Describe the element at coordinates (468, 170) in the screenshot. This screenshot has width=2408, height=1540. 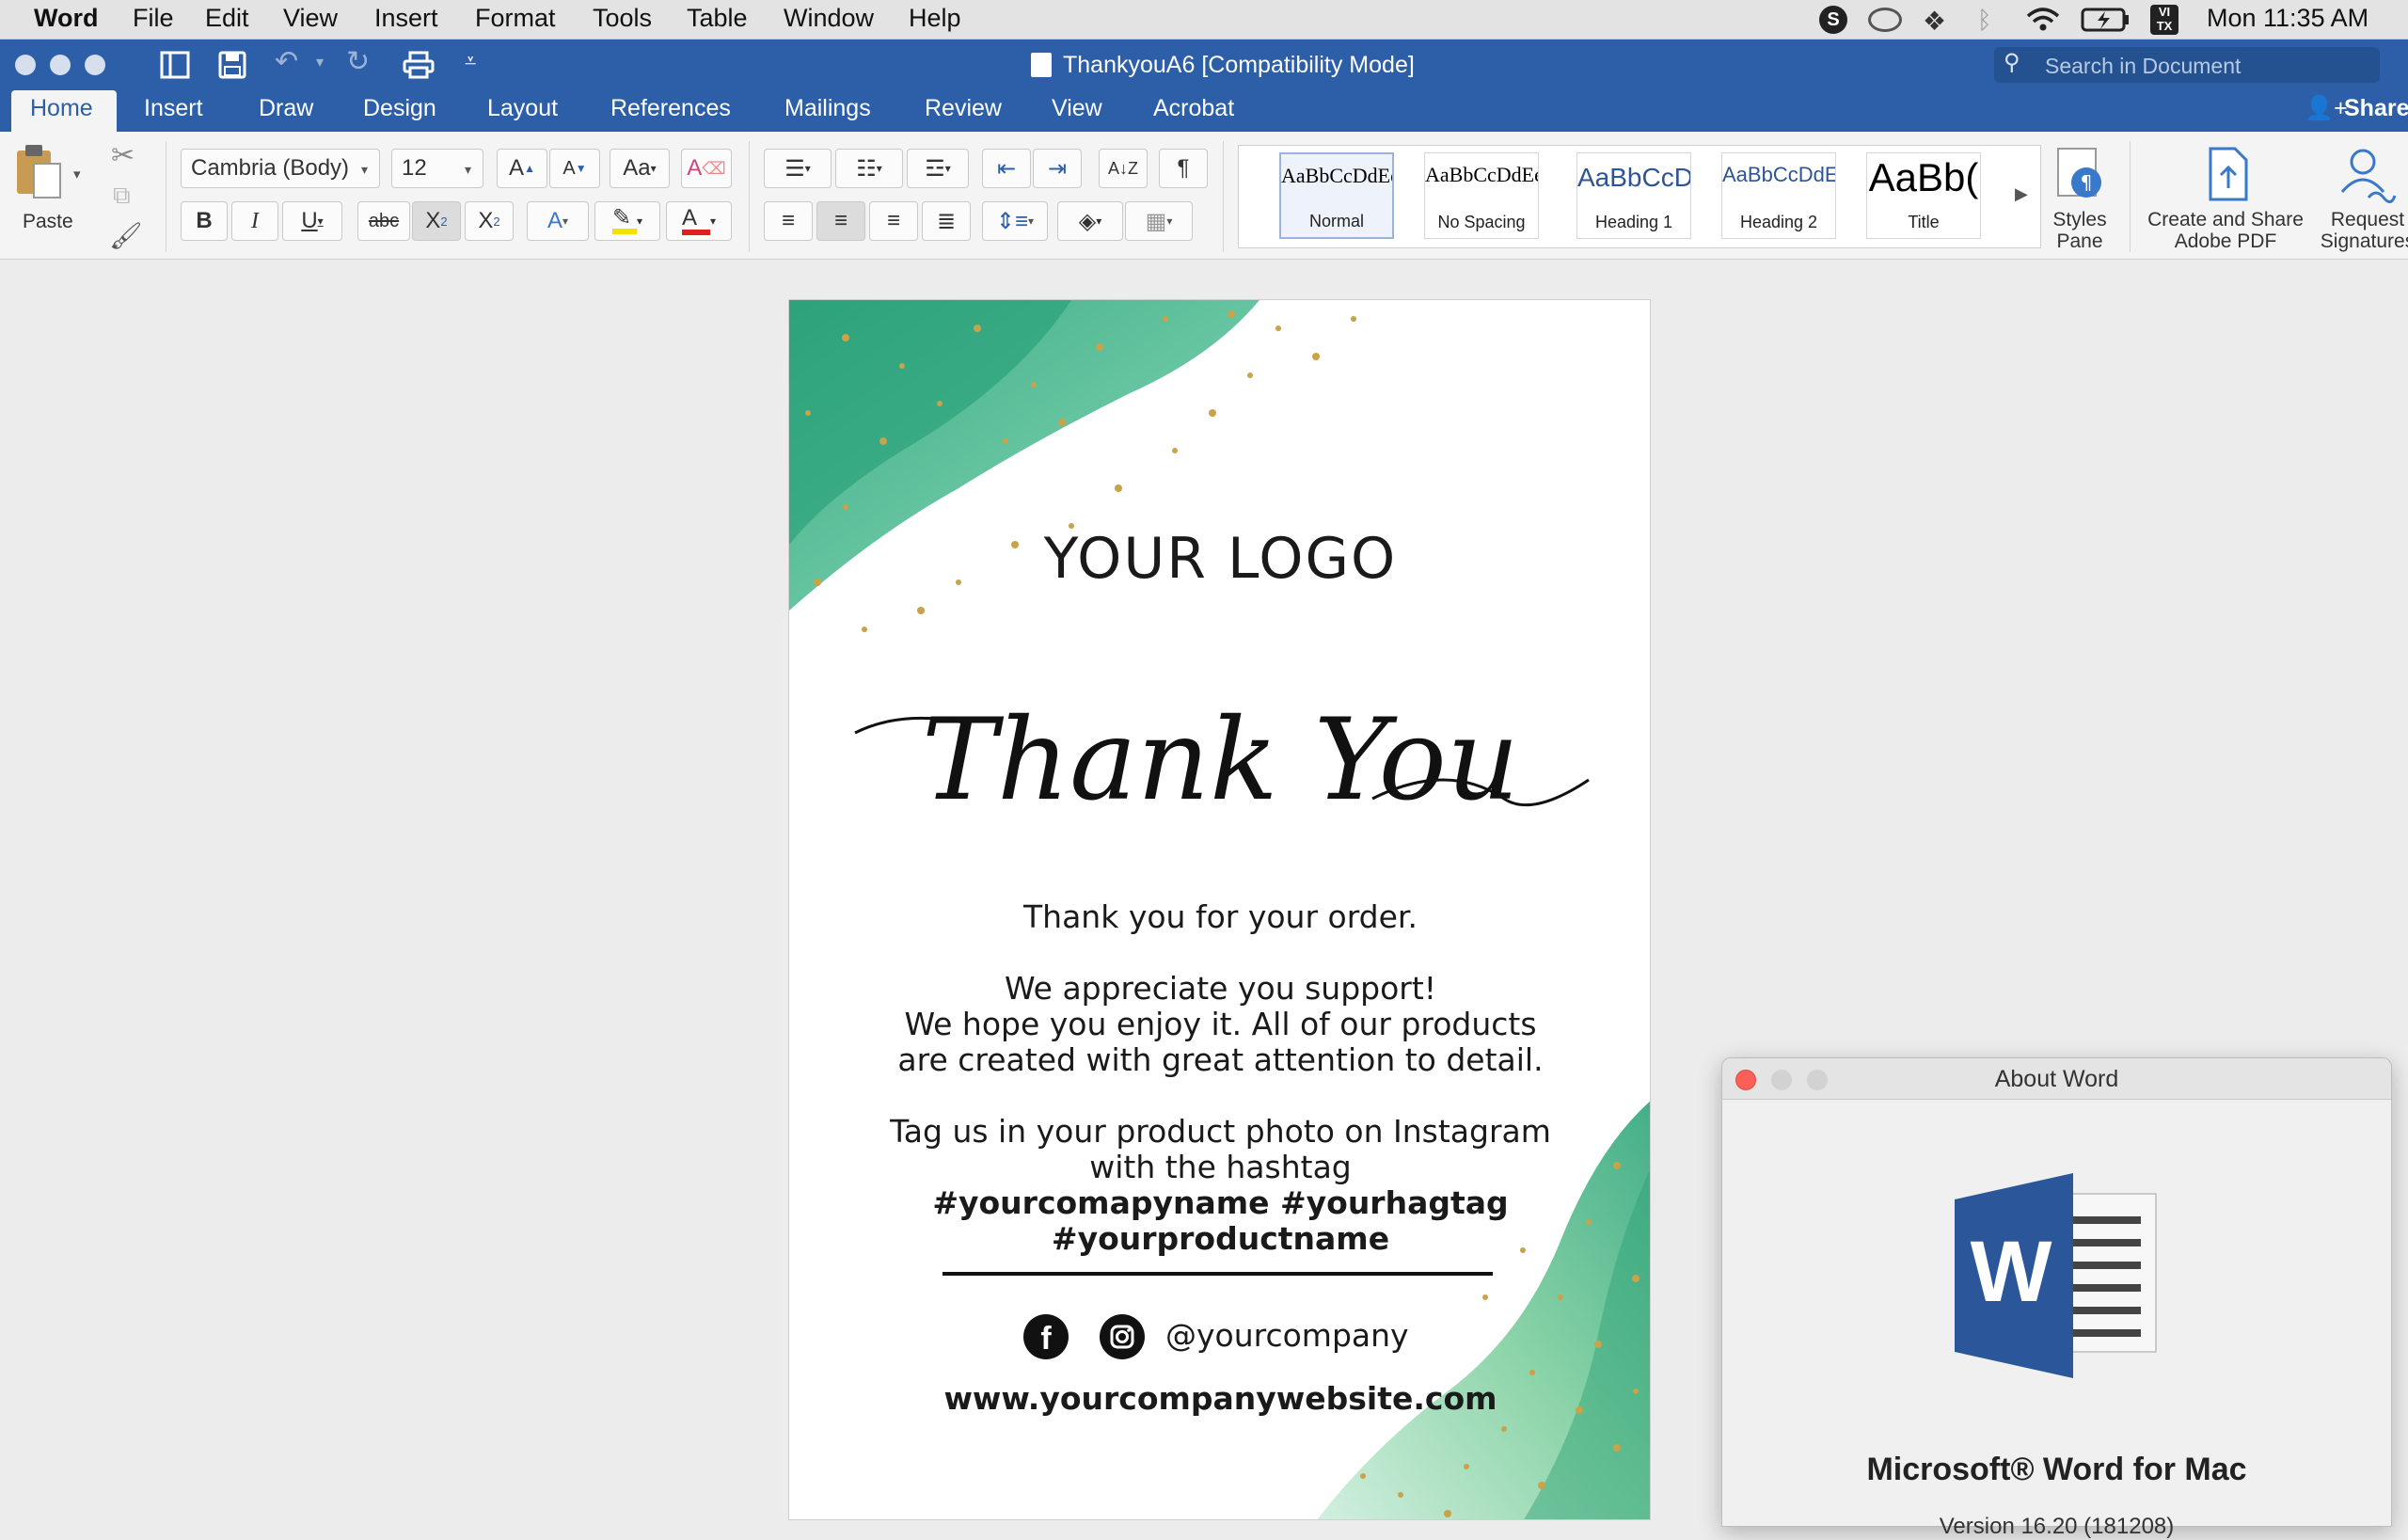
I see `font-size-dropdown-icon: ▾` at that location.